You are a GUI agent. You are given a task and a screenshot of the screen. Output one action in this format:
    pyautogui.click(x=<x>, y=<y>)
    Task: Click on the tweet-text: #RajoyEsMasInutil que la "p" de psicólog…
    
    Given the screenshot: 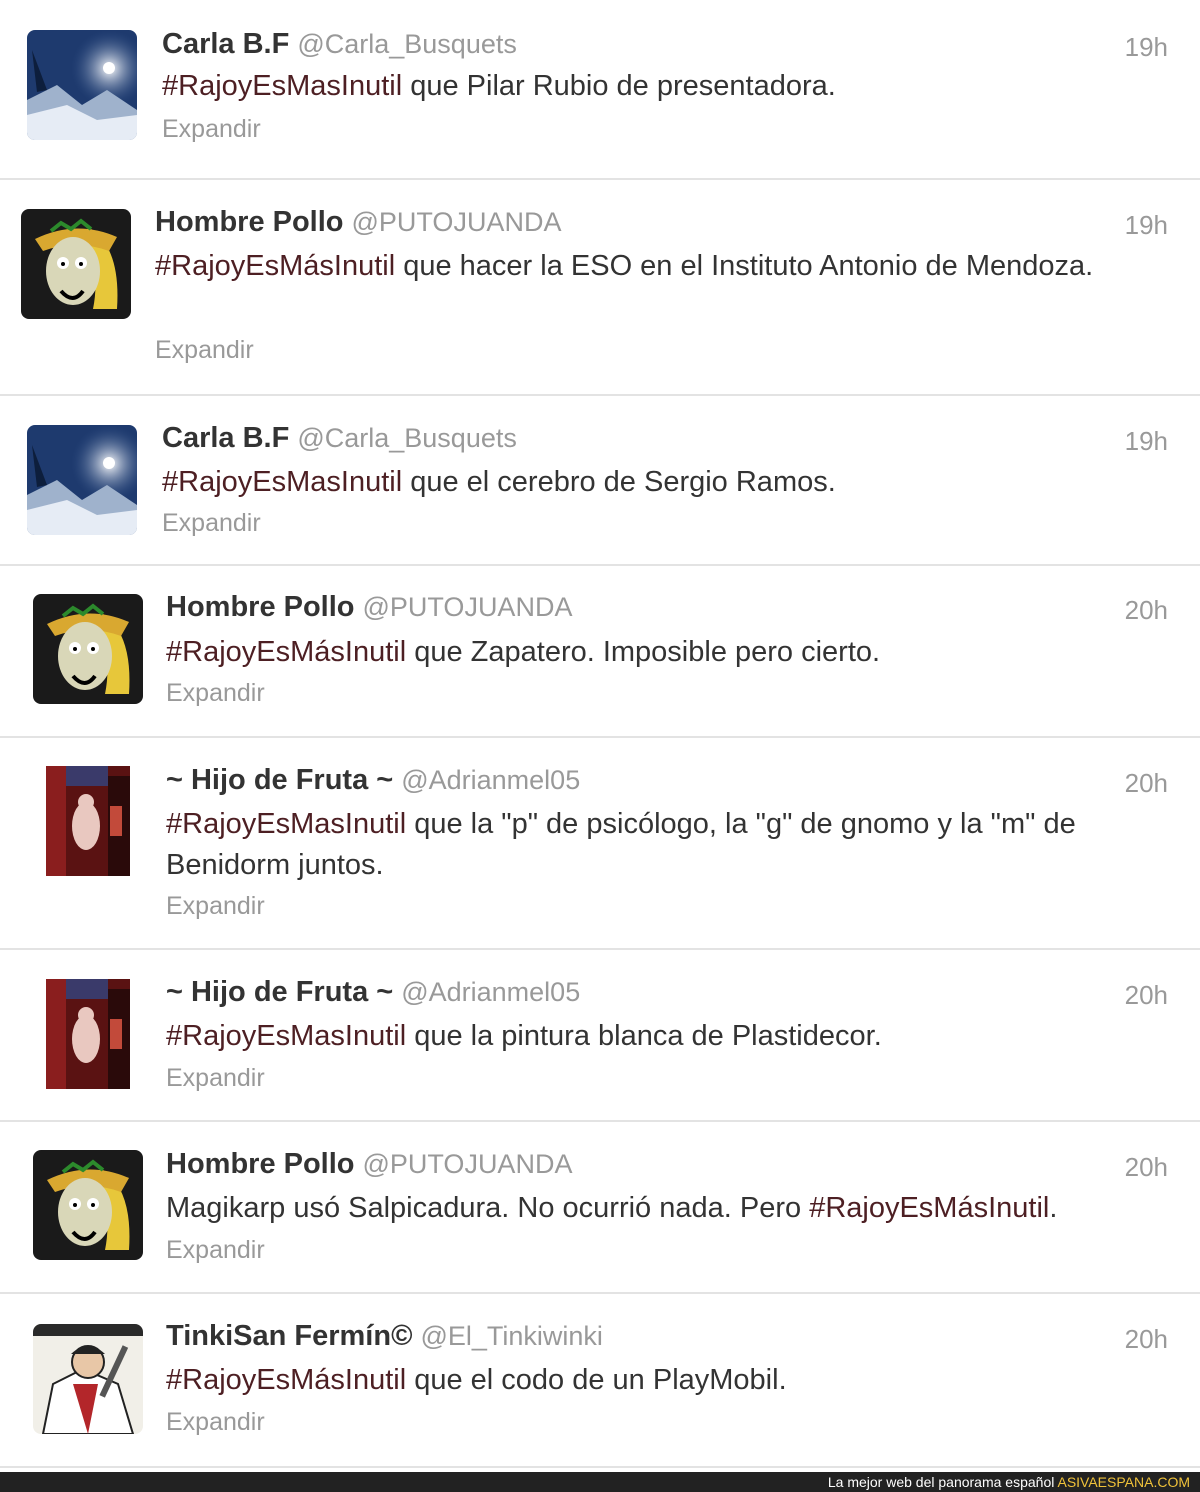 What is the action you would take?
    pyautogui.click(x=663, y=845)
    